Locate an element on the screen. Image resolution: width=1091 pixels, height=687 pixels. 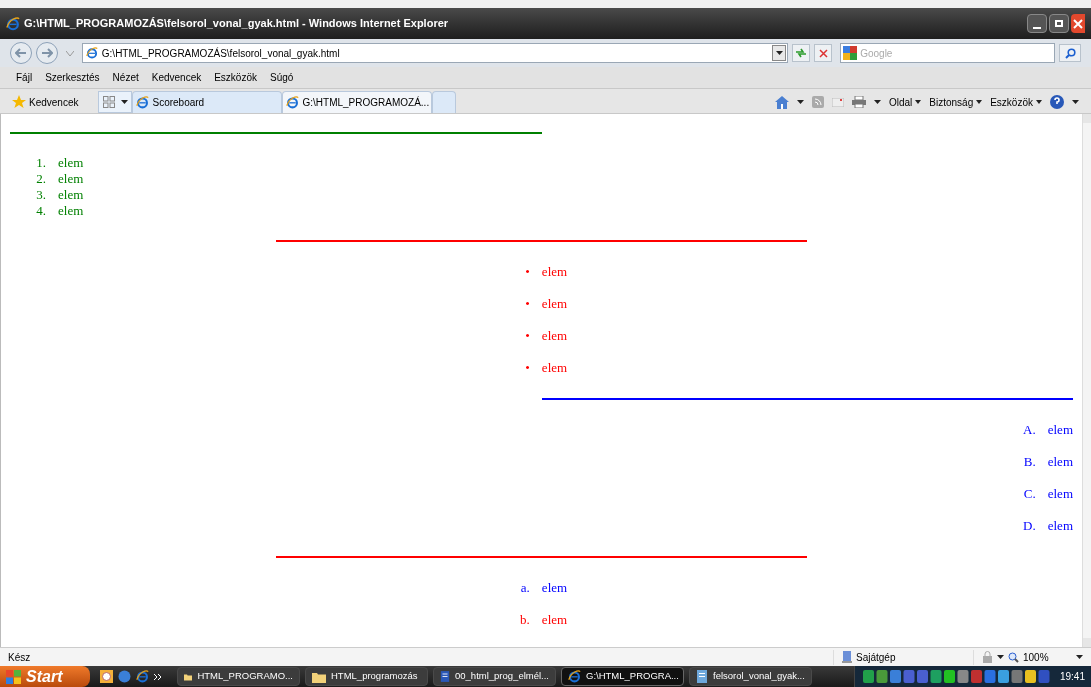
help-icon is located at coordinates (1057, 102).